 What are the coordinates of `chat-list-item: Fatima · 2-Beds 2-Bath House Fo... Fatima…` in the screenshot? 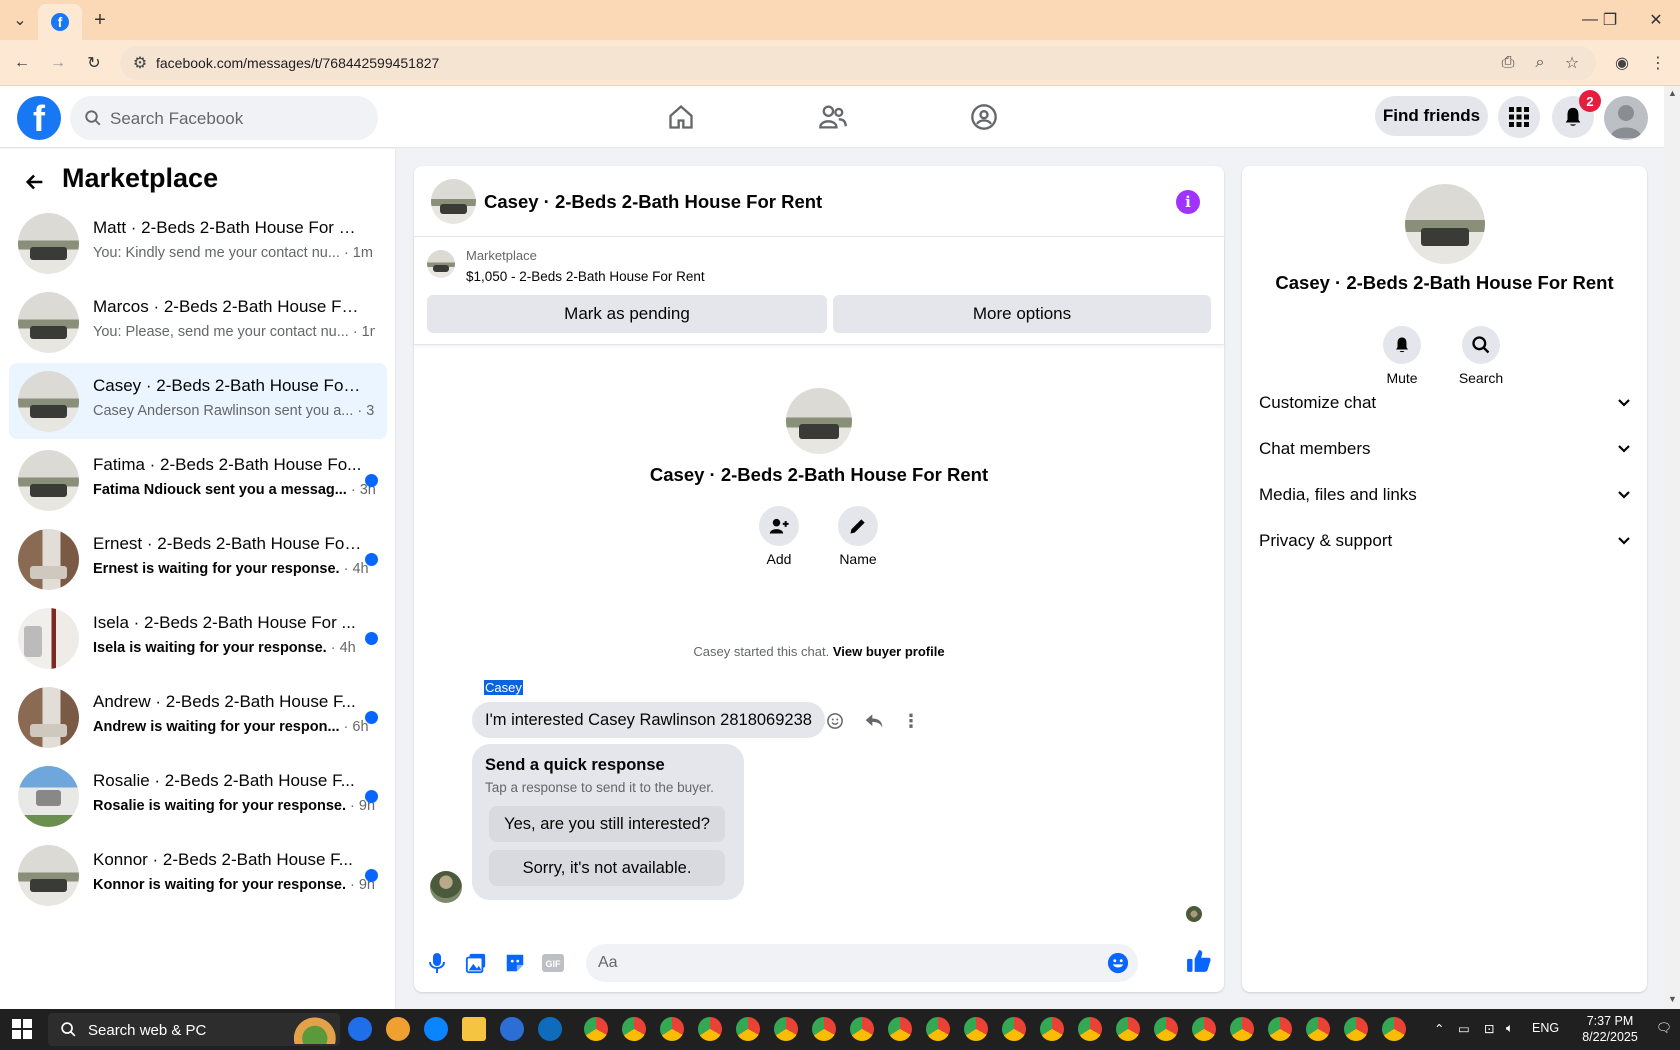 It's located at (198, 480).